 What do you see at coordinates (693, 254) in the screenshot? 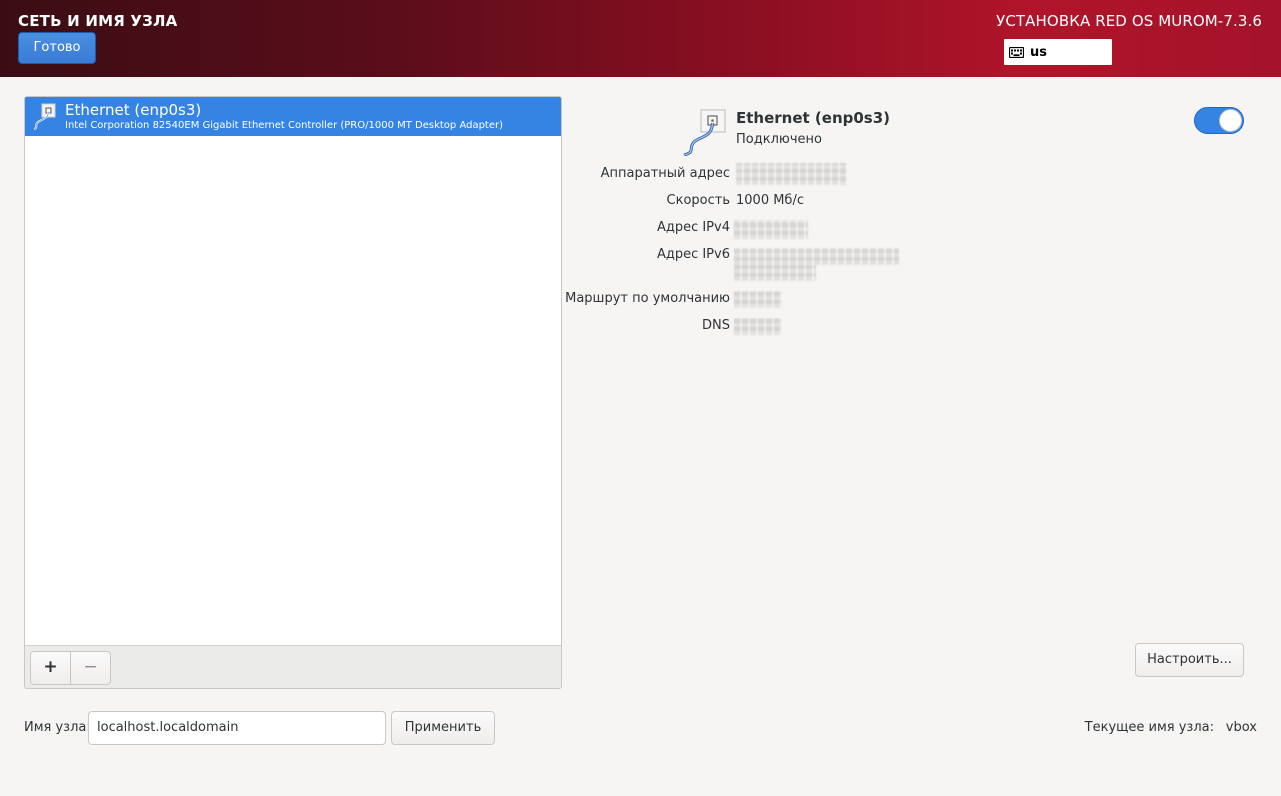
I see `ipv6-label: Адрес IPv6` at bounding box center [693, 254].